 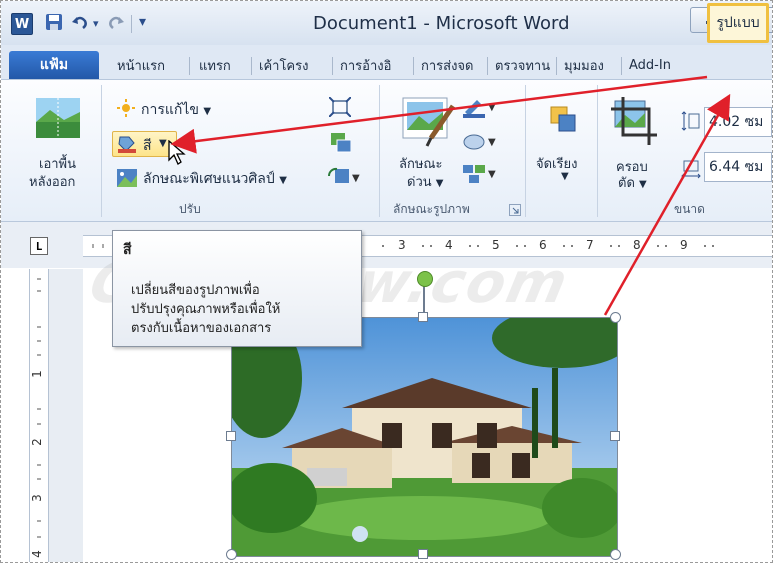 I want to click on customize-qat-icon: ▾, so click(x=142, y=22).